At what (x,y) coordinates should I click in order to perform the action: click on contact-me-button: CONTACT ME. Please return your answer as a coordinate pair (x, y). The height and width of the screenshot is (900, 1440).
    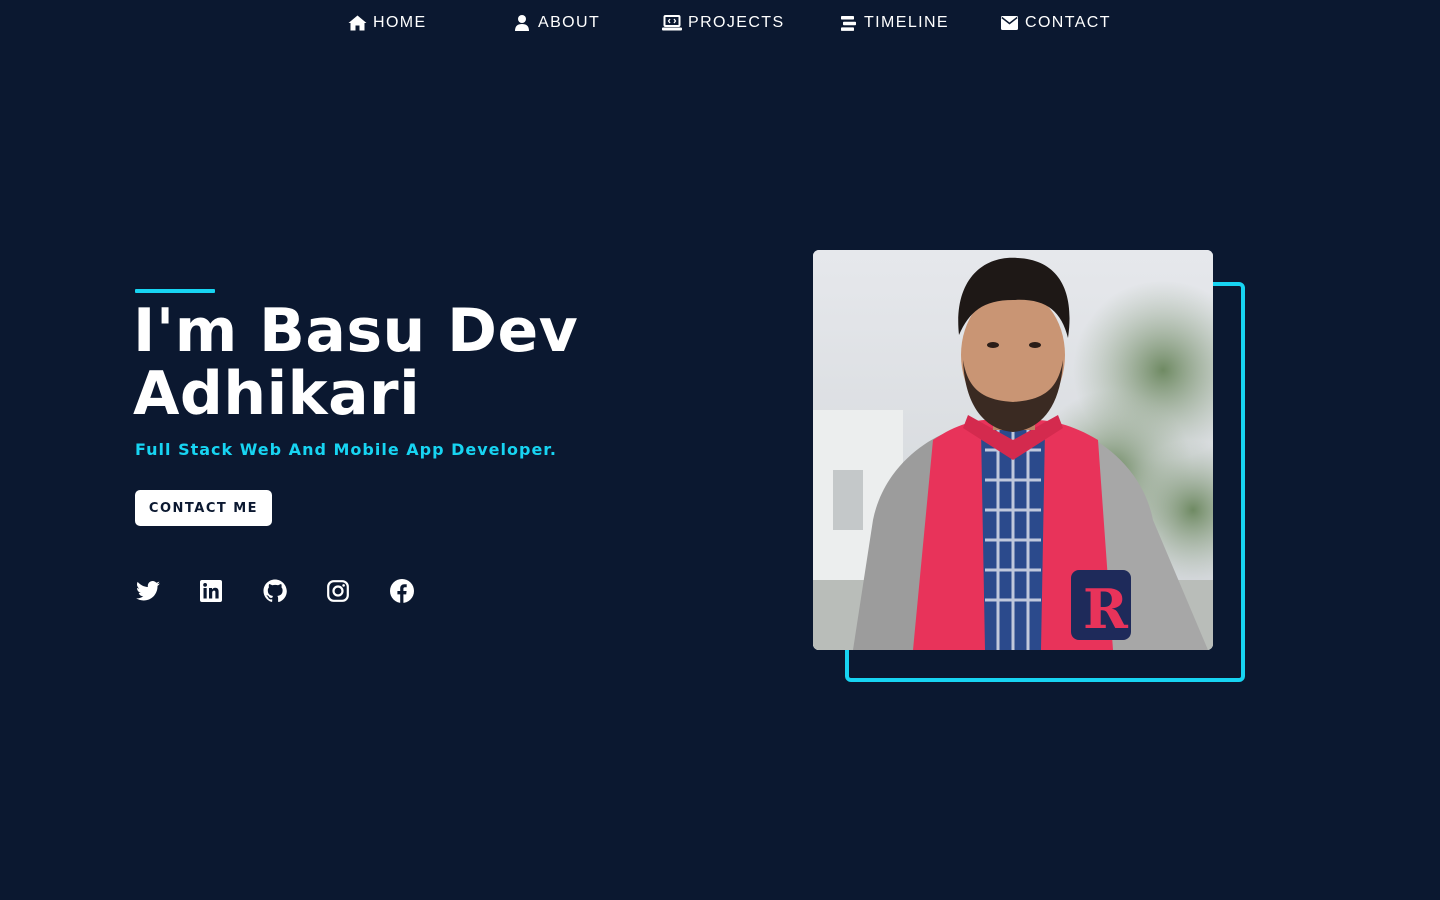
    Looking at the image, I should click on (203, 508).